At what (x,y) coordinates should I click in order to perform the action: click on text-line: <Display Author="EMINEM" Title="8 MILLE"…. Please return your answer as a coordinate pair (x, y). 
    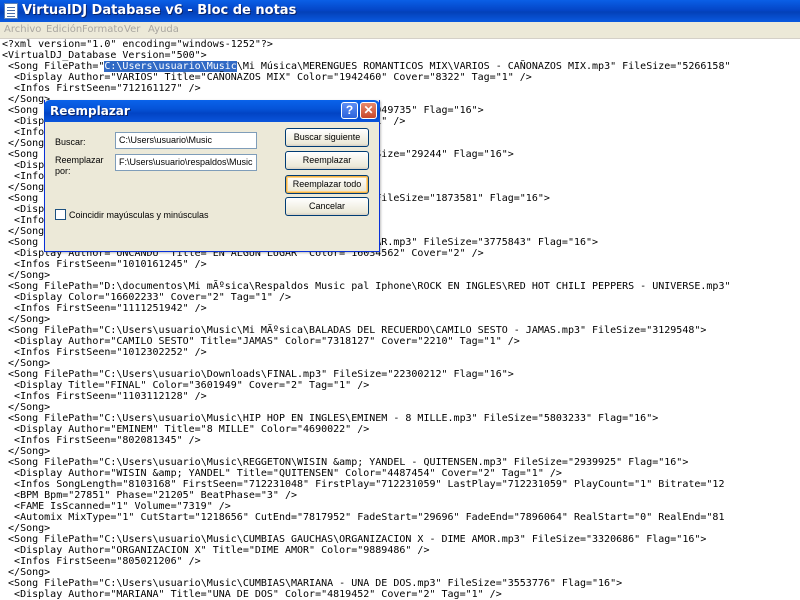
    Looking at the image, I should click on (366, 429).